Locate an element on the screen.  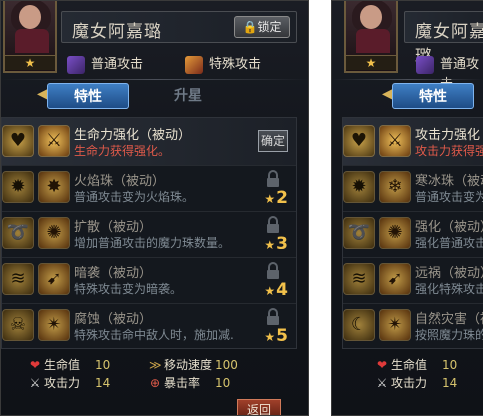
target-orb-icon: ✸ is located at coordinates (54, 187).